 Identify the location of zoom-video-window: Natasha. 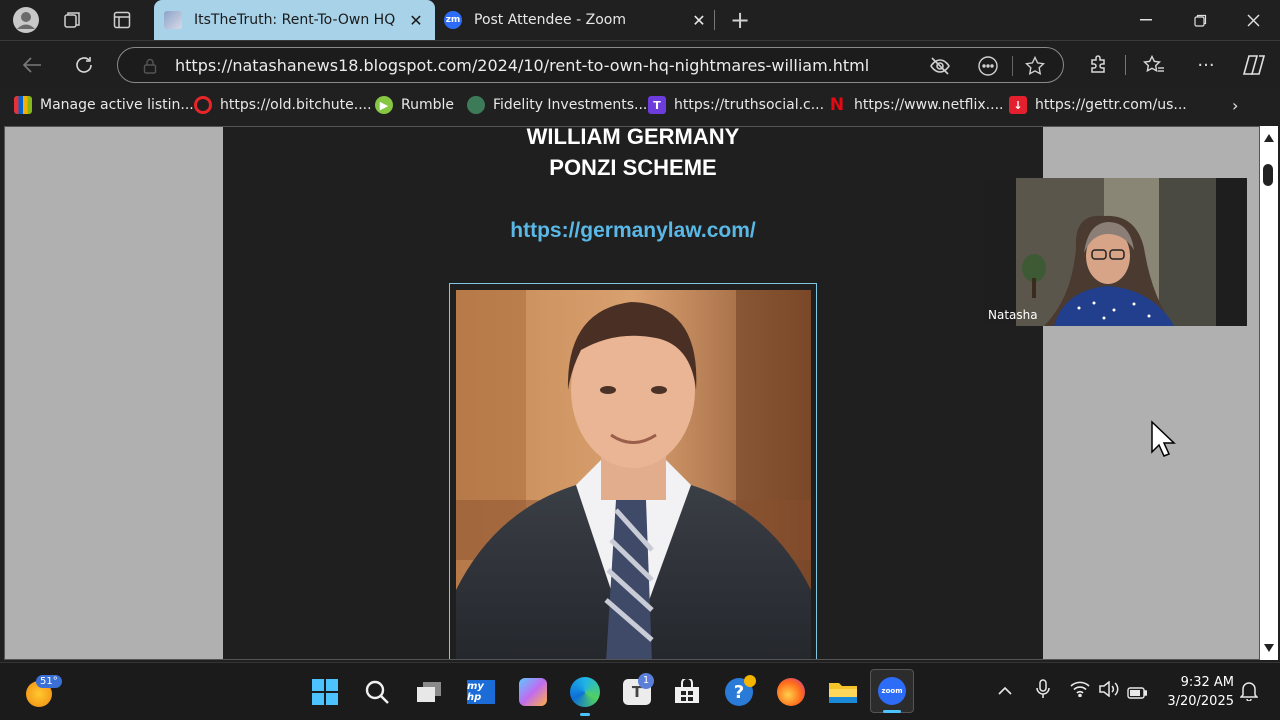
(1115, 252).